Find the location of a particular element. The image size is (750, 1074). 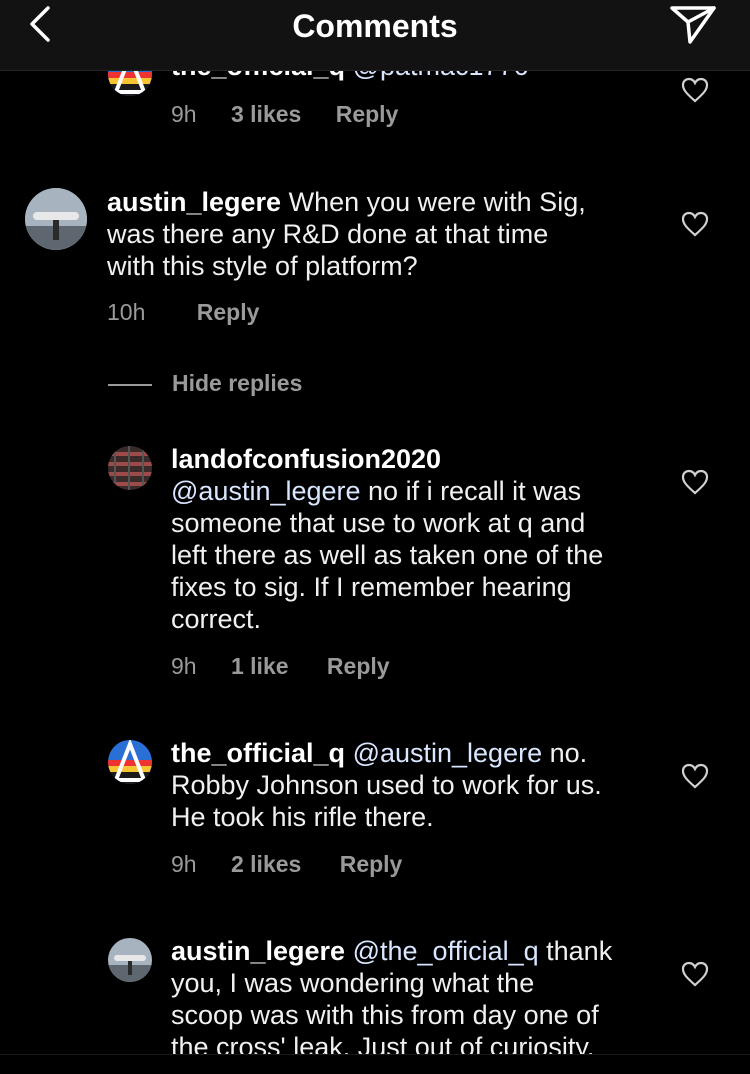

comment-body: Robby Johnson used to work for us. is located at coordinates (386, 785).